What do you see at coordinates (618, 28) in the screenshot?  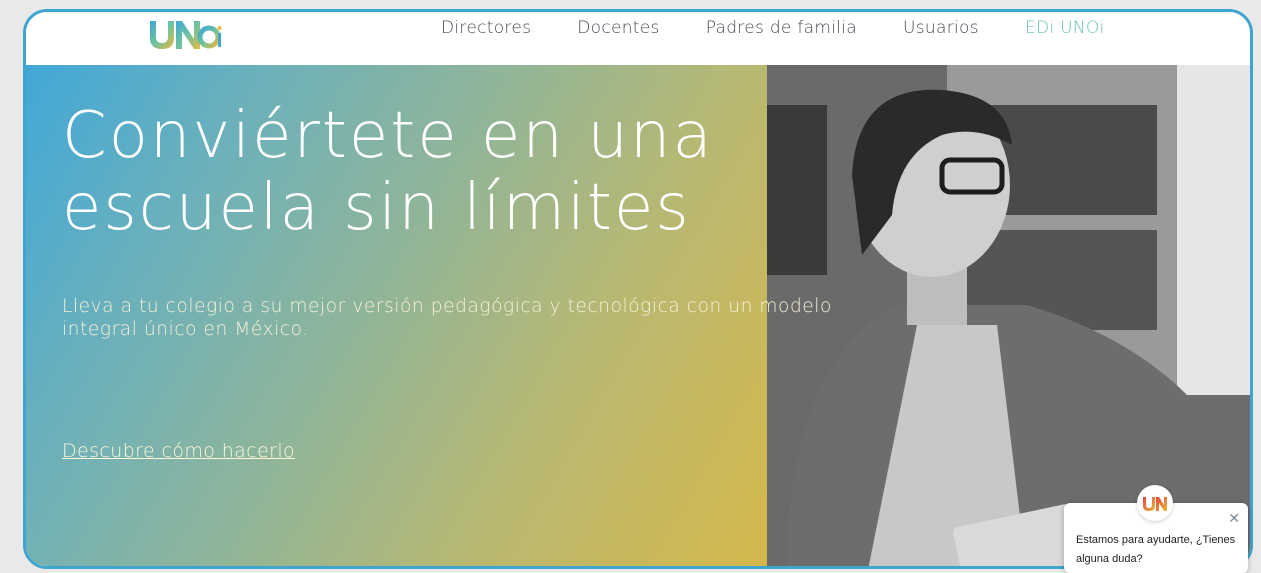 I see `nav-link-docentes: Docentes` at bounding box center [618, 28].